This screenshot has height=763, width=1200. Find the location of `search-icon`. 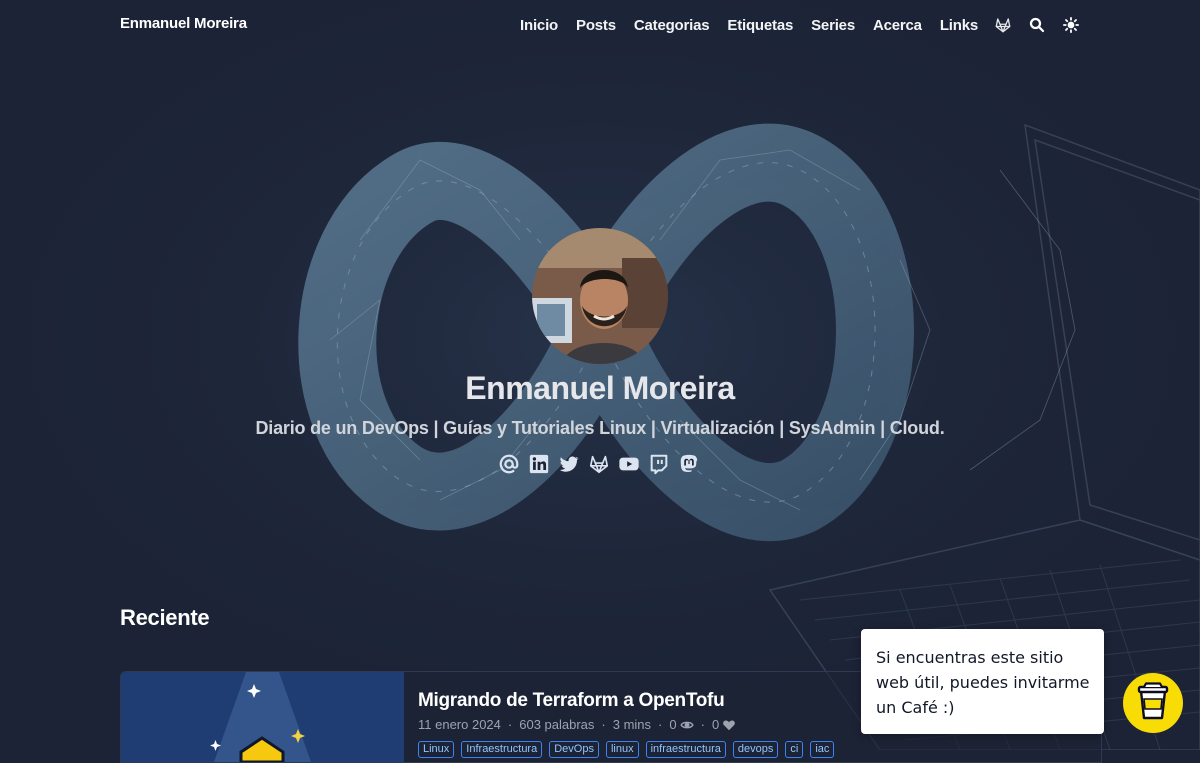

search-icon is located at coordinates (1037, 25).